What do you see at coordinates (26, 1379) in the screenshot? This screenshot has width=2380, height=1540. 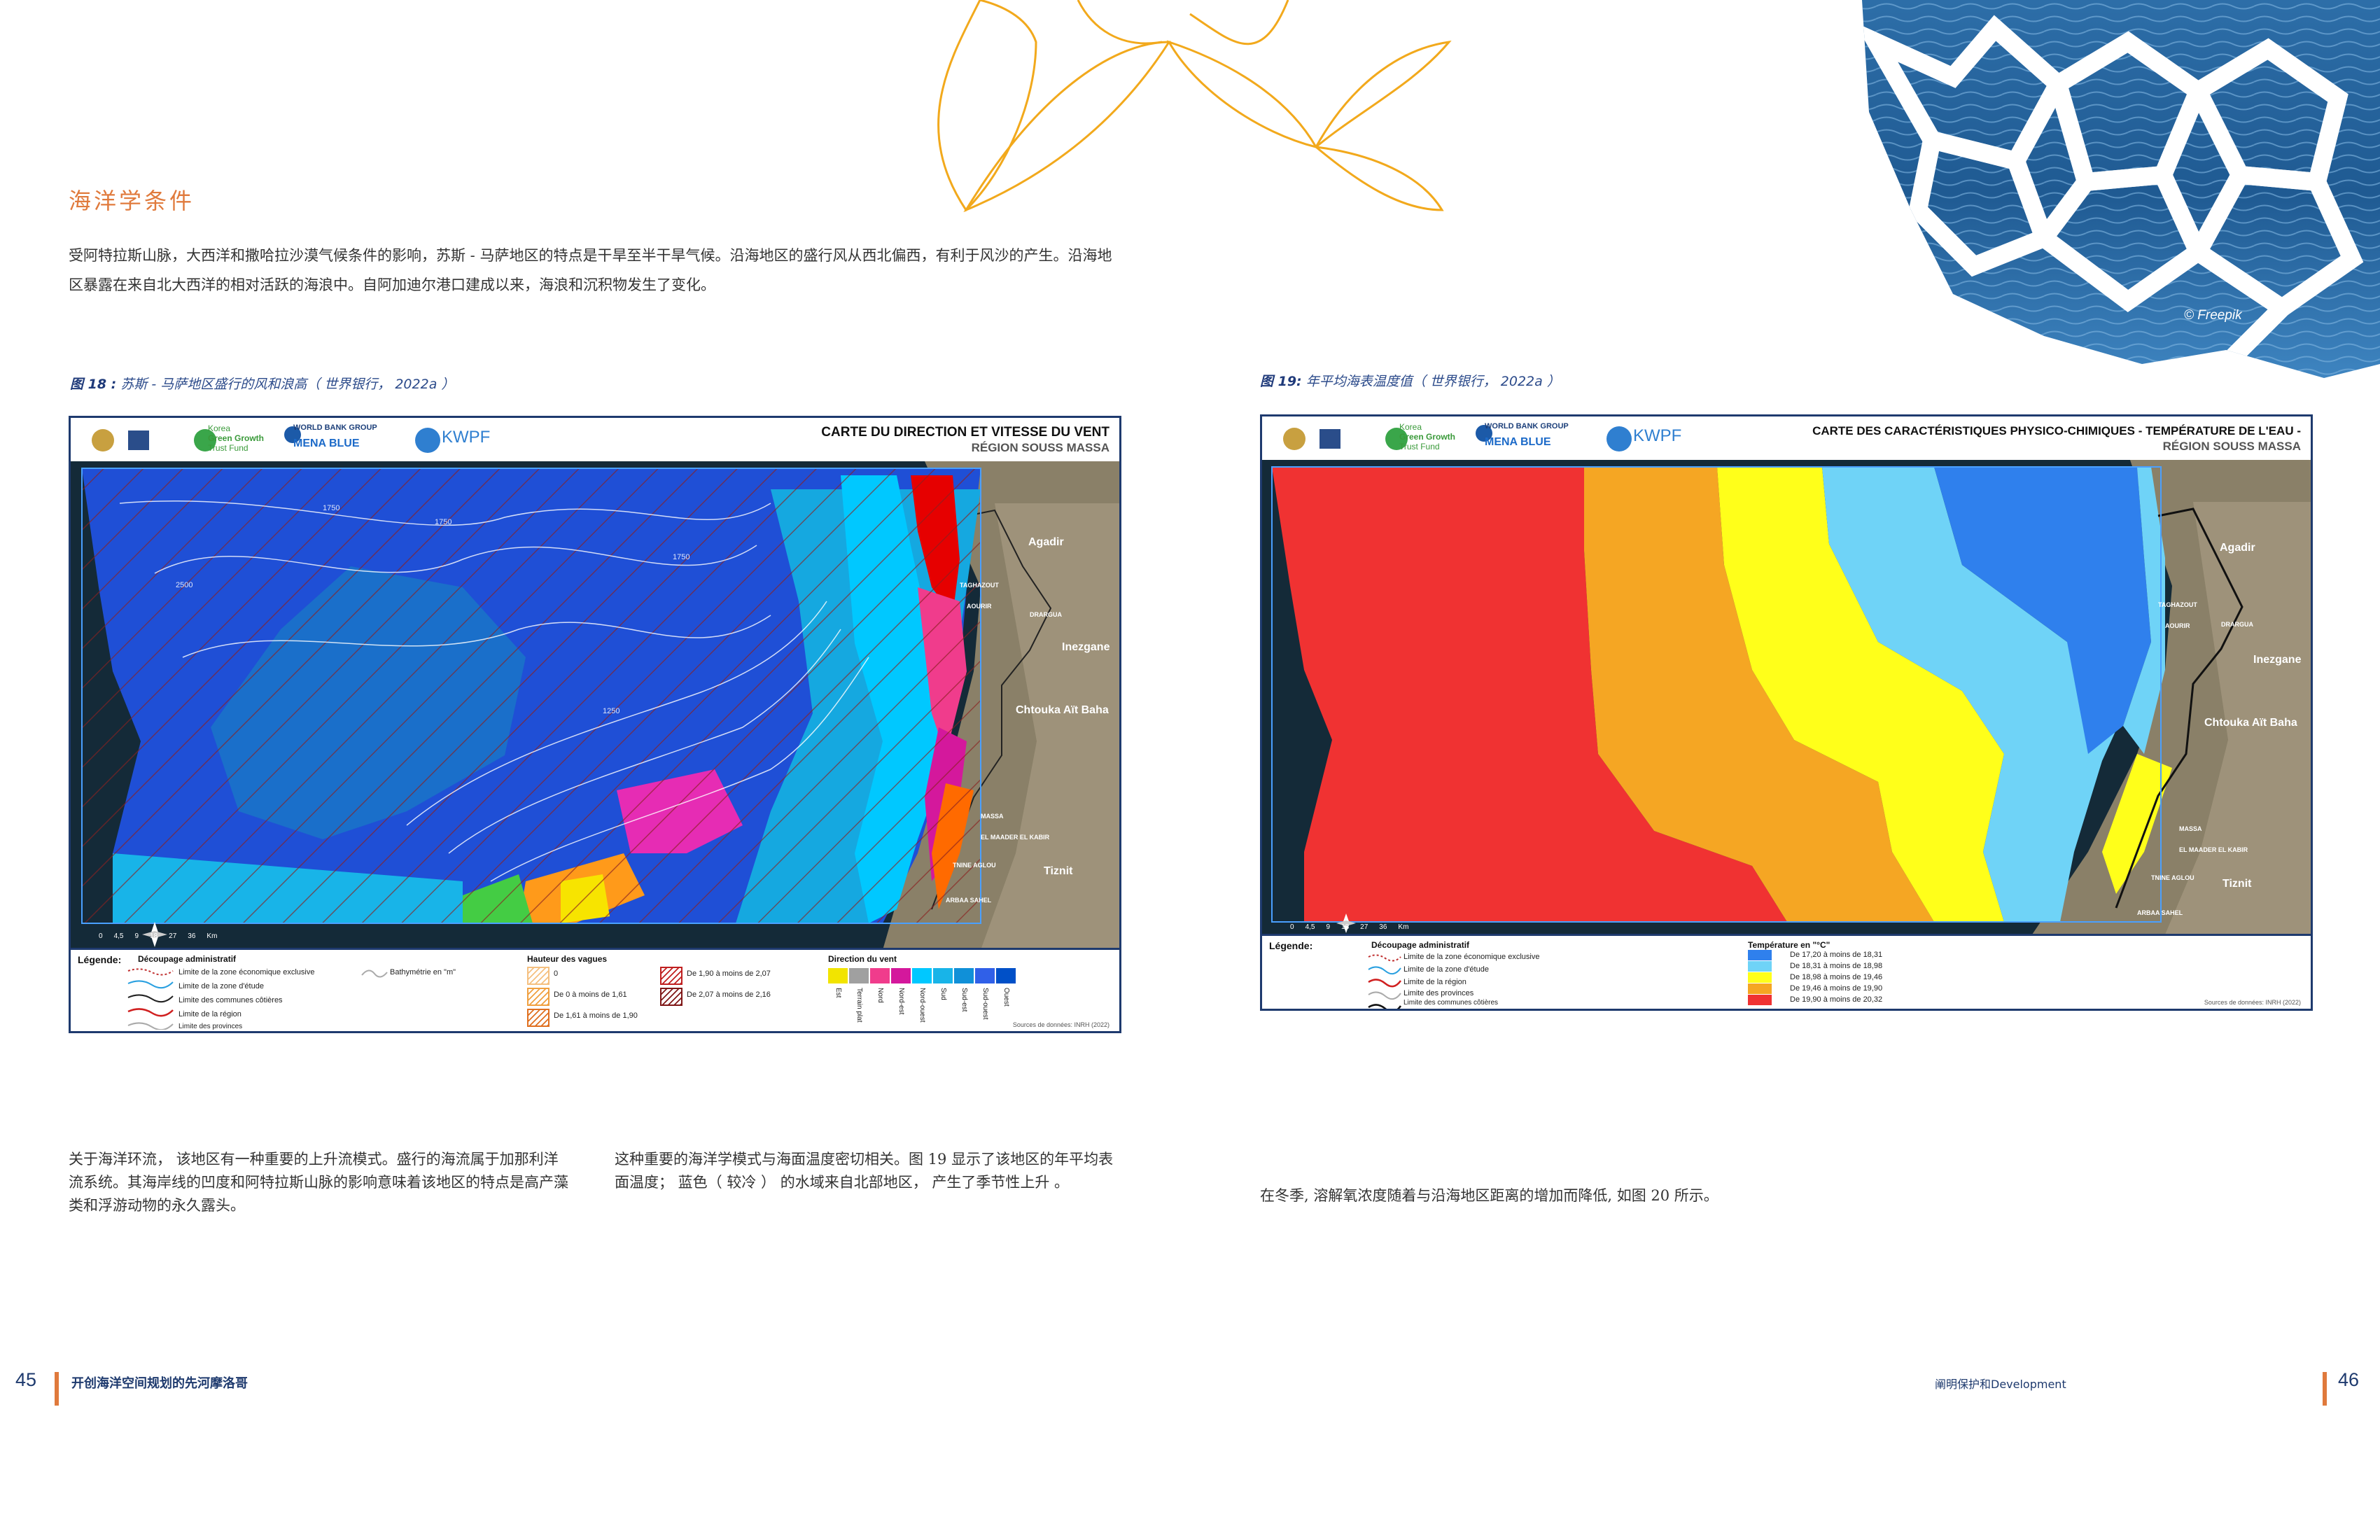 I see `page-number-left: 45` at bounding box center [26, 1379].